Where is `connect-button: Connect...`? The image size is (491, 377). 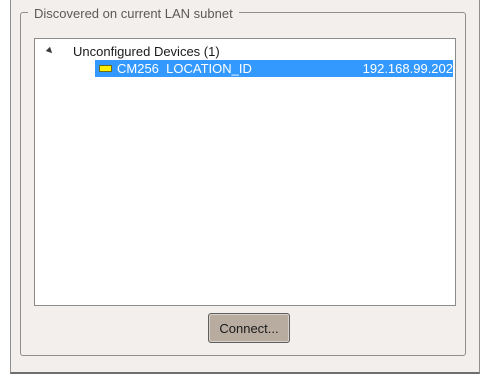
connect-button: Connect... is located at coordinates (249, 328).